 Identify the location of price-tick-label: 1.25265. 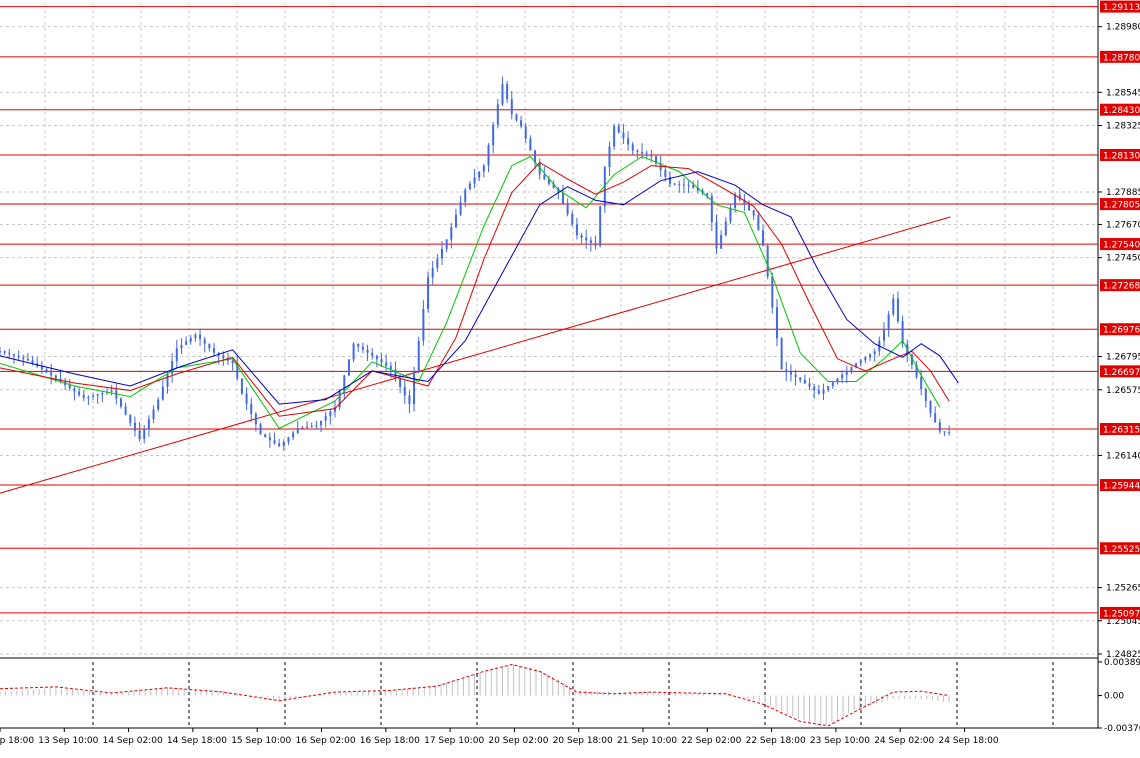
(1123, 589).